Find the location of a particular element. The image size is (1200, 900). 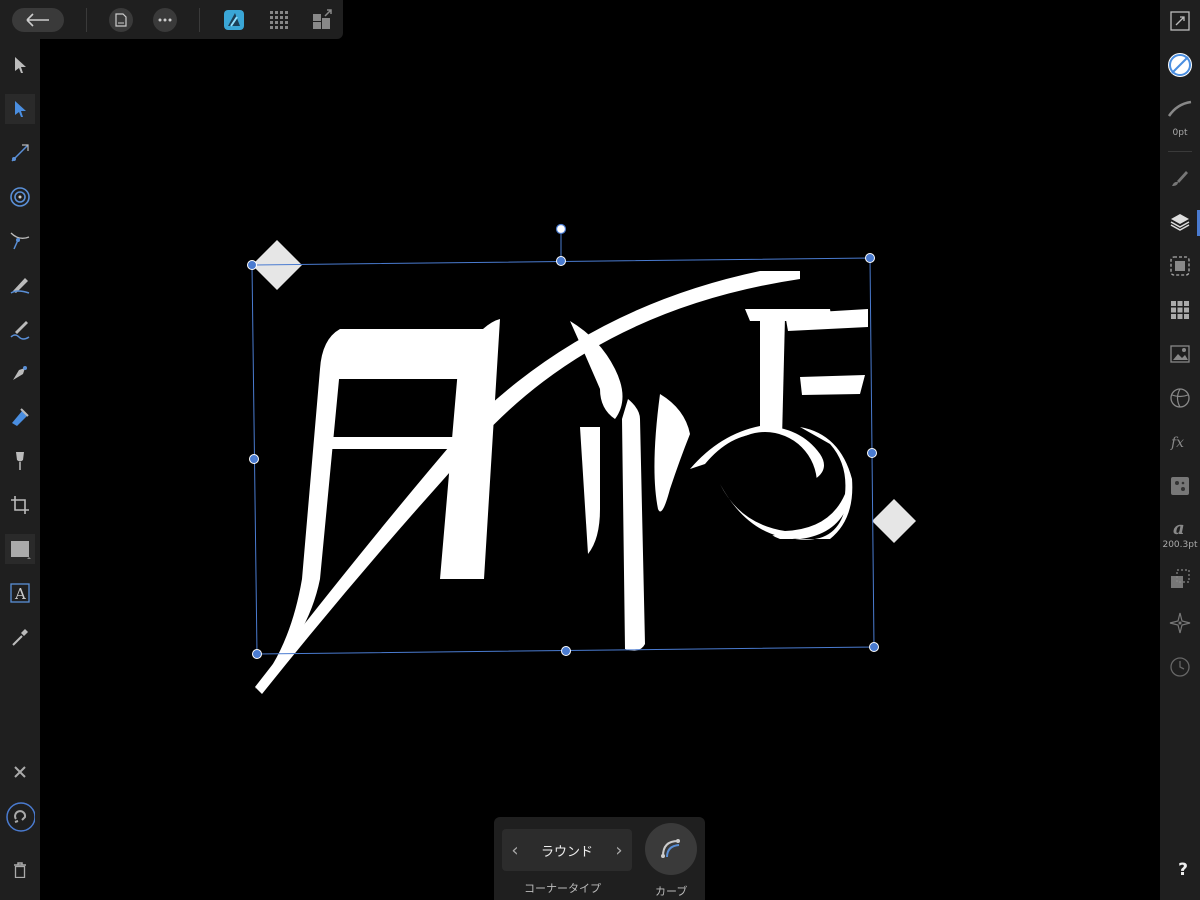

color-button is located at coordinates (1180, 65).